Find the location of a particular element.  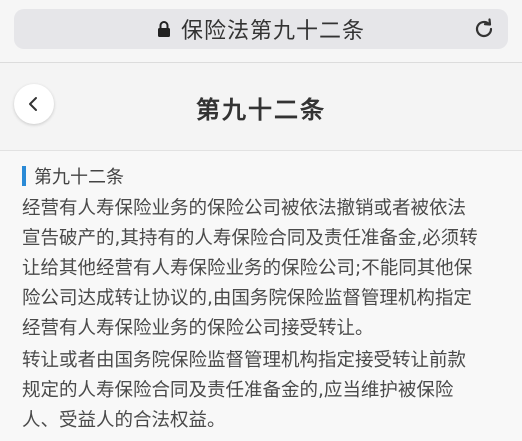

paragraph-line: 让给其他经营有人寿保险业务的保险公司;不能同其他保 is located at coordinates (247, 268).